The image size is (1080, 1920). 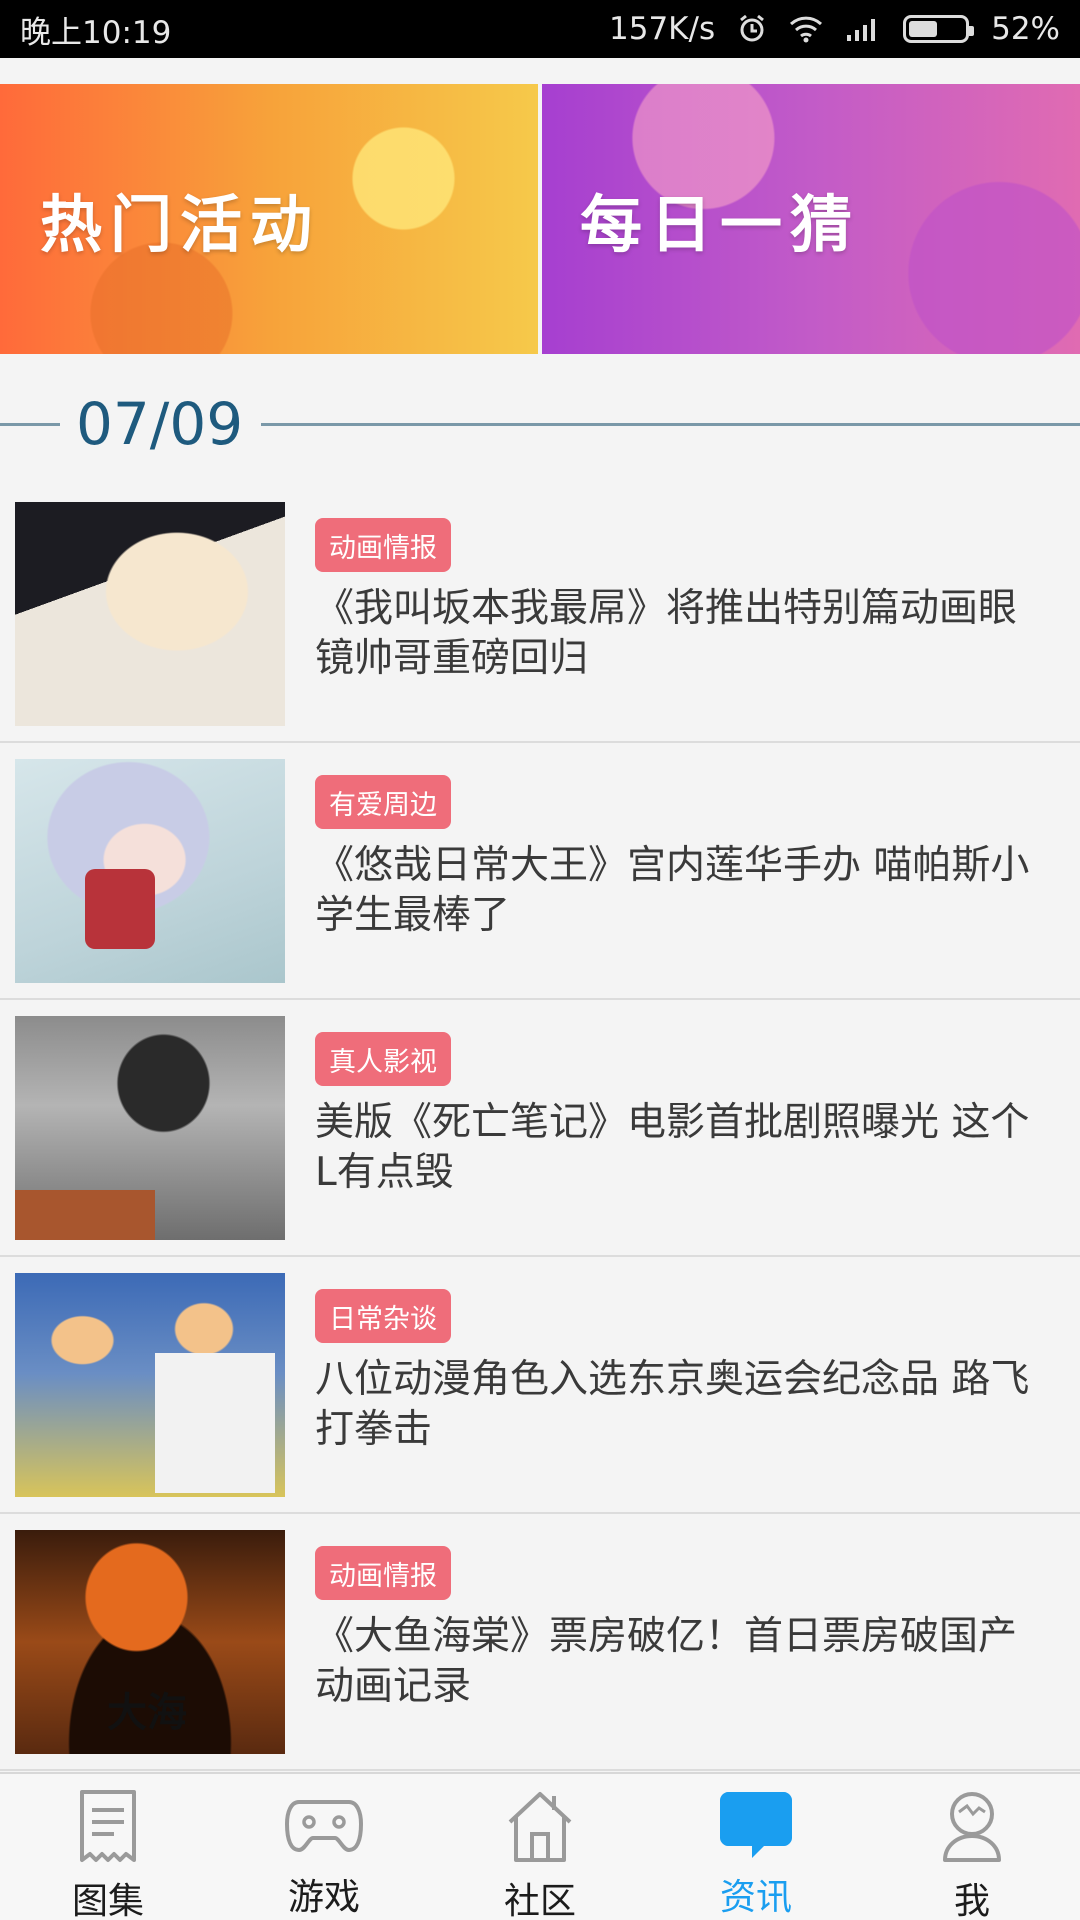 What do you see at coordinates (756, 1824) in the screenshot?
I see `chat-bubble-icon` at bounding box center [756, 1824].